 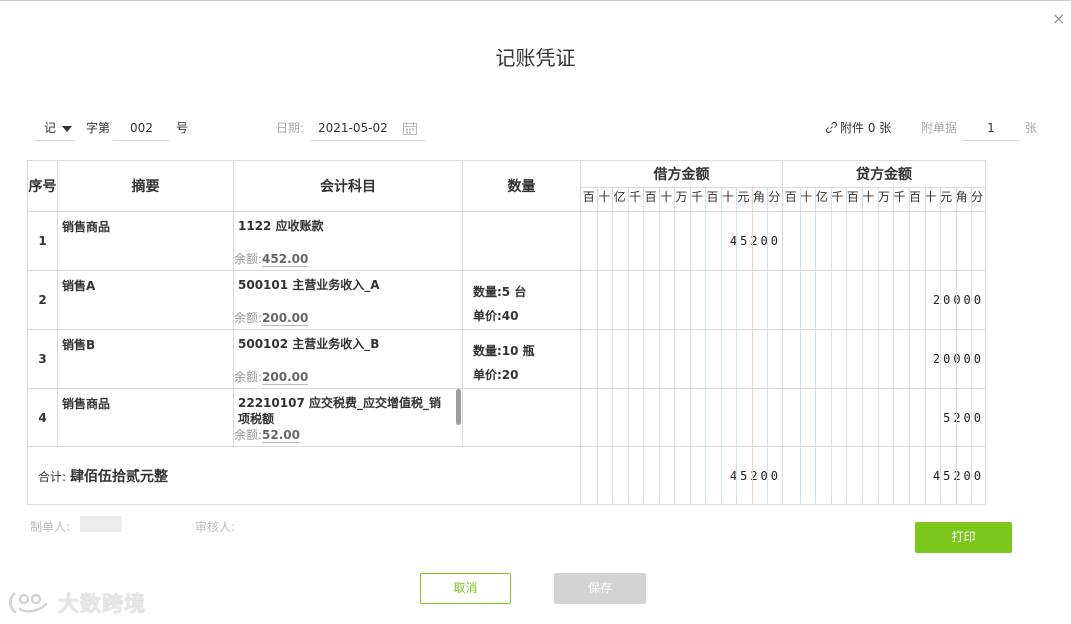 I want to click on account-name: 1122 应收账款, so click(x=281, y=226).